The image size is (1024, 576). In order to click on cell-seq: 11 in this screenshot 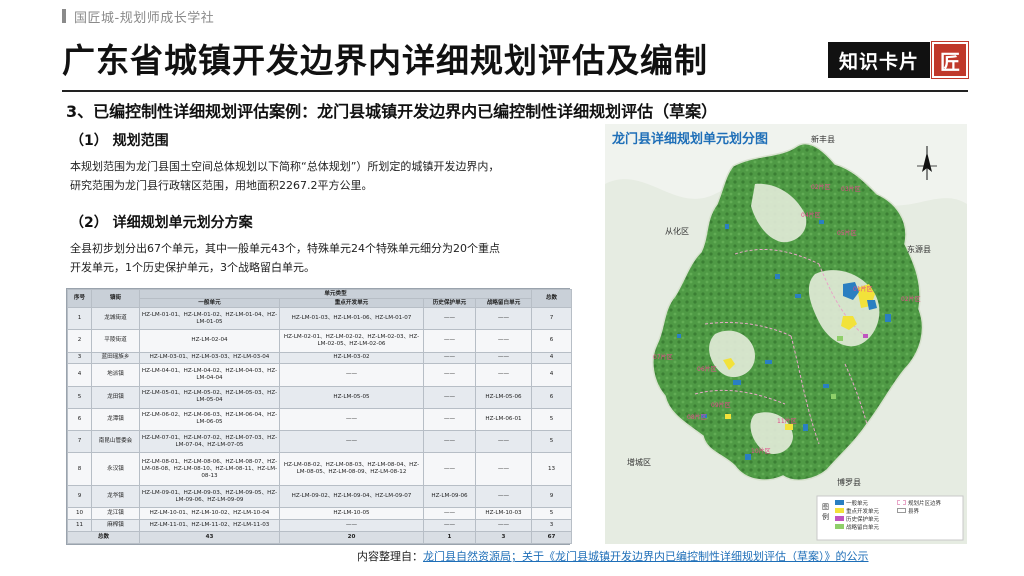, I will do `click(79, 525)`.